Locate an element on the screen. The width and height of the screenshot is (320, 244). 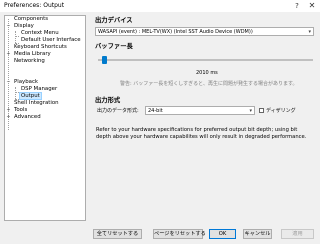
output-format-dropdown: 24-bit ▾ is located at coordinates (200, 110).